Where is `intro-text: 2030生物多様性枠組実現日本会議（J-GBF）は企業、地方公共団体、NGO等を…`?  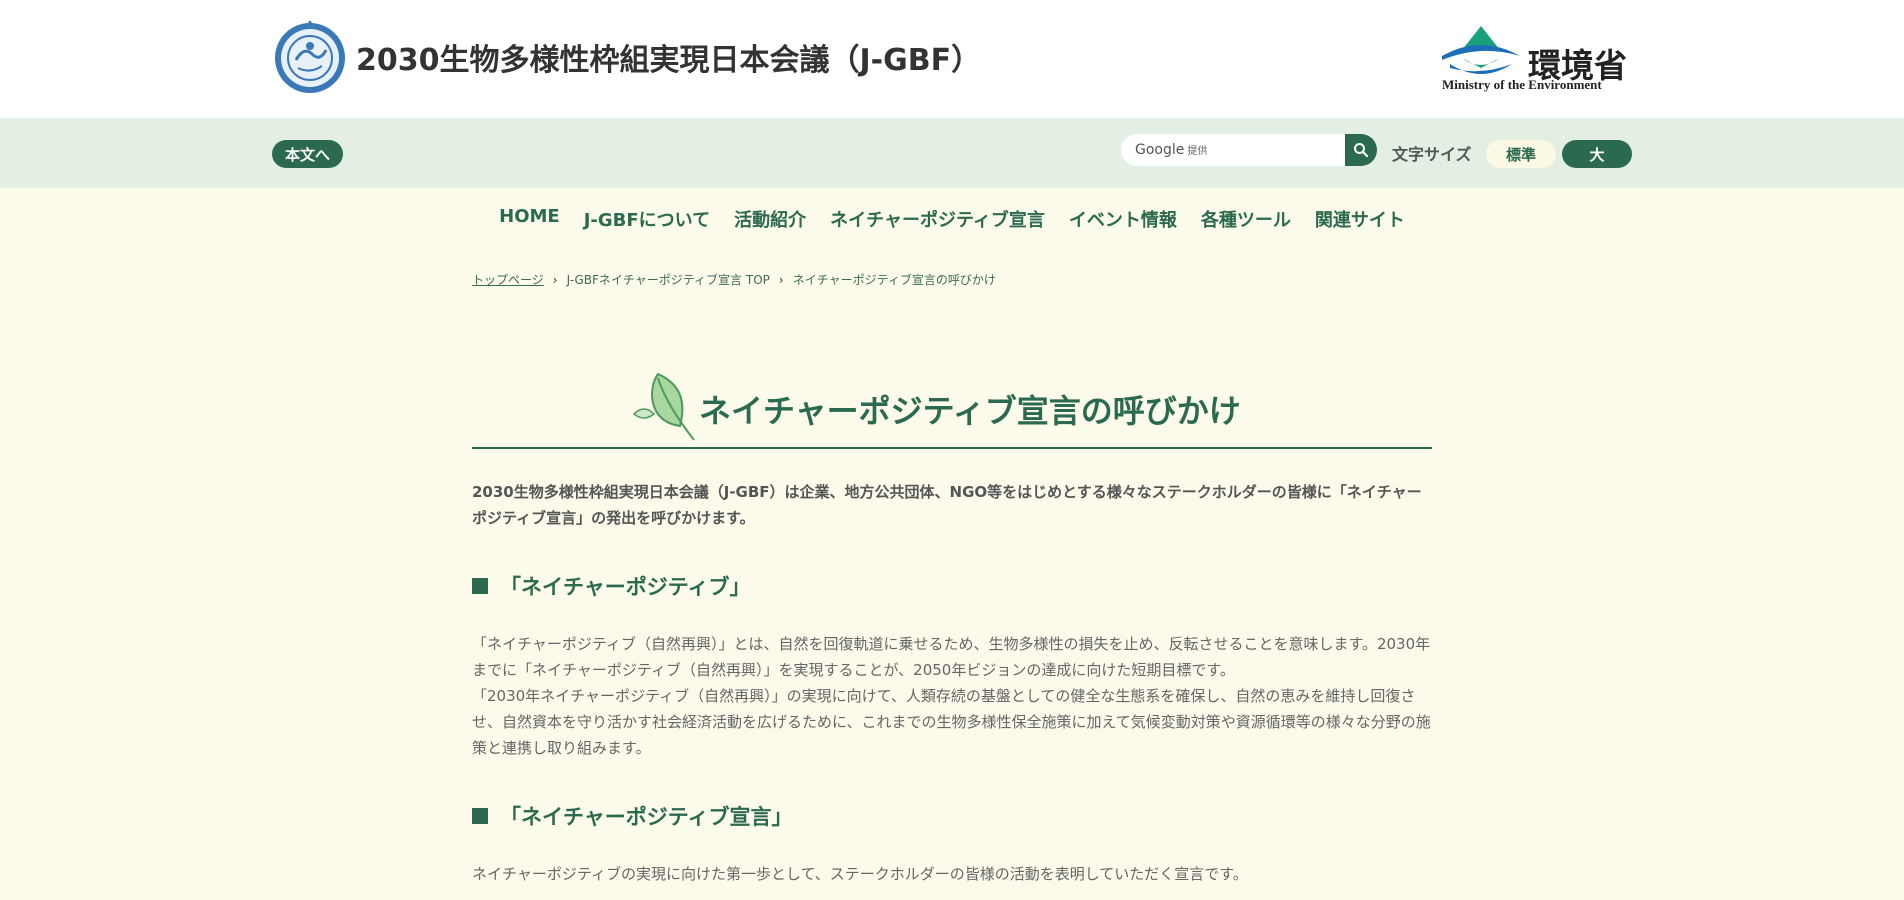 intro-text: 2030生物多様性枠組実現日本会議（J-GBF）は企業、地方公共団体、NGO等を… is located at coordinates (947, 505).